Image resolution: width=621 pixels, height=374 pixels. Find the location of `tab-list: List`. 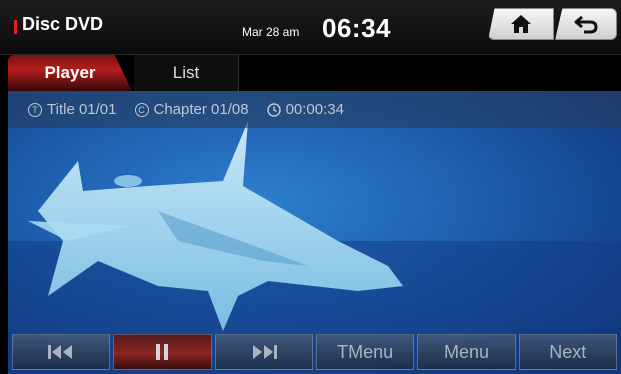

tab-list: List is located at coordinates (186, 73).